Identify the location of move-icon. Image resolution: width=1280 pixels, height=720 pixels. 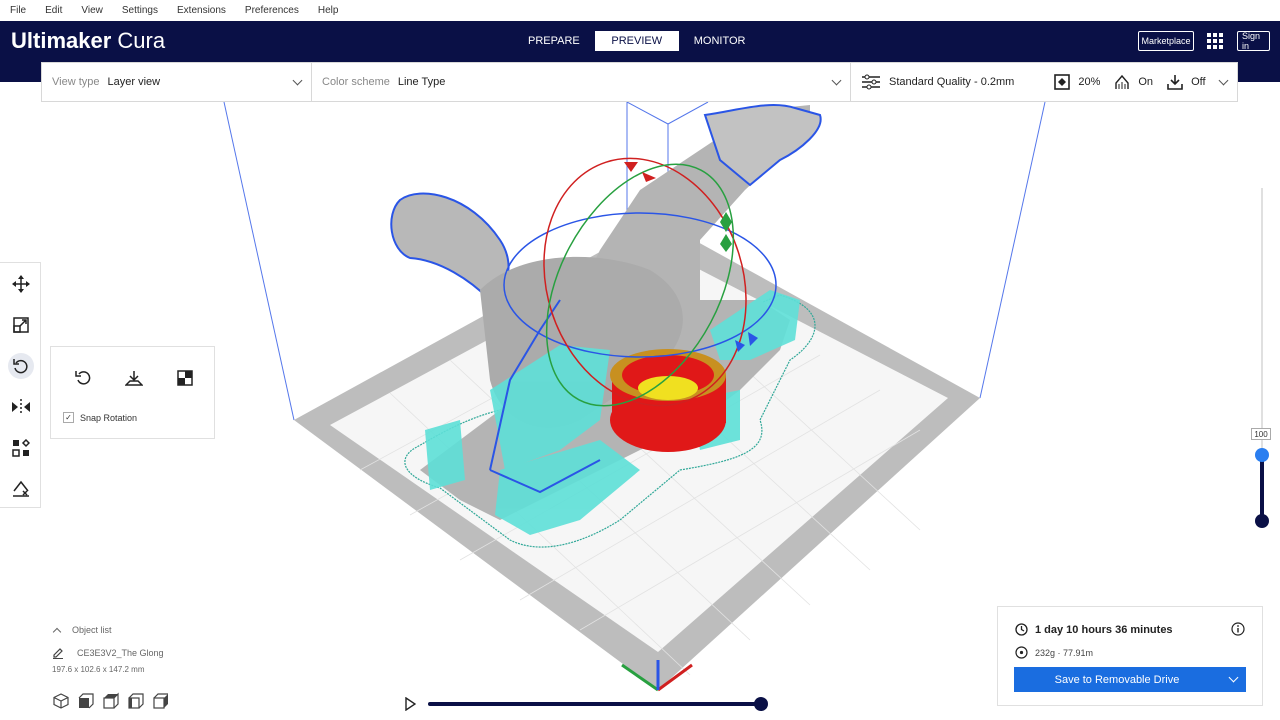
(20, 283).